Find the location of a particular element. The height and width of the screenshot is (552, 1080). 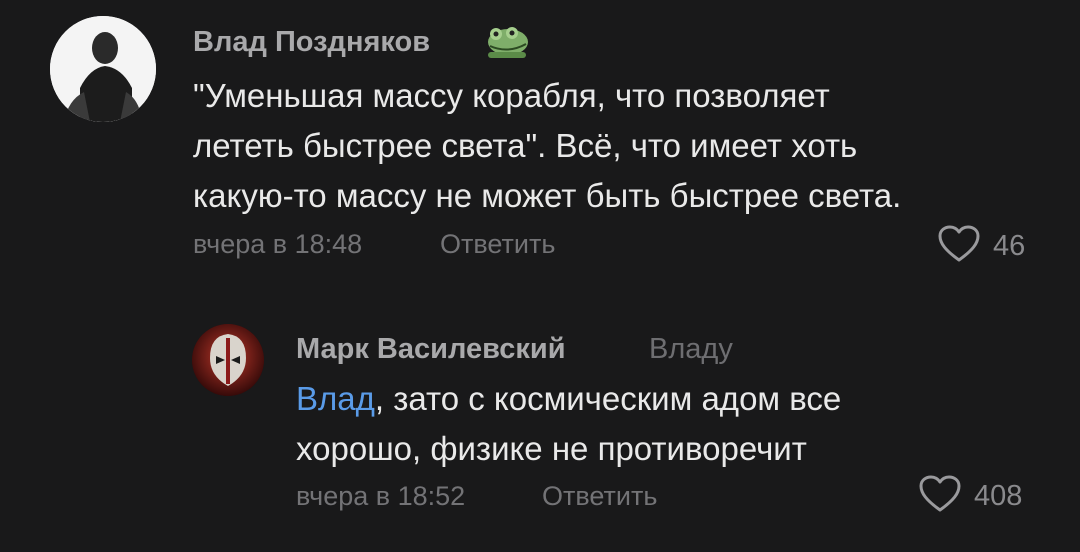

comment-text-line: "Уменьшая массу корабля, что позволяет is located at coordinates (511, 95).